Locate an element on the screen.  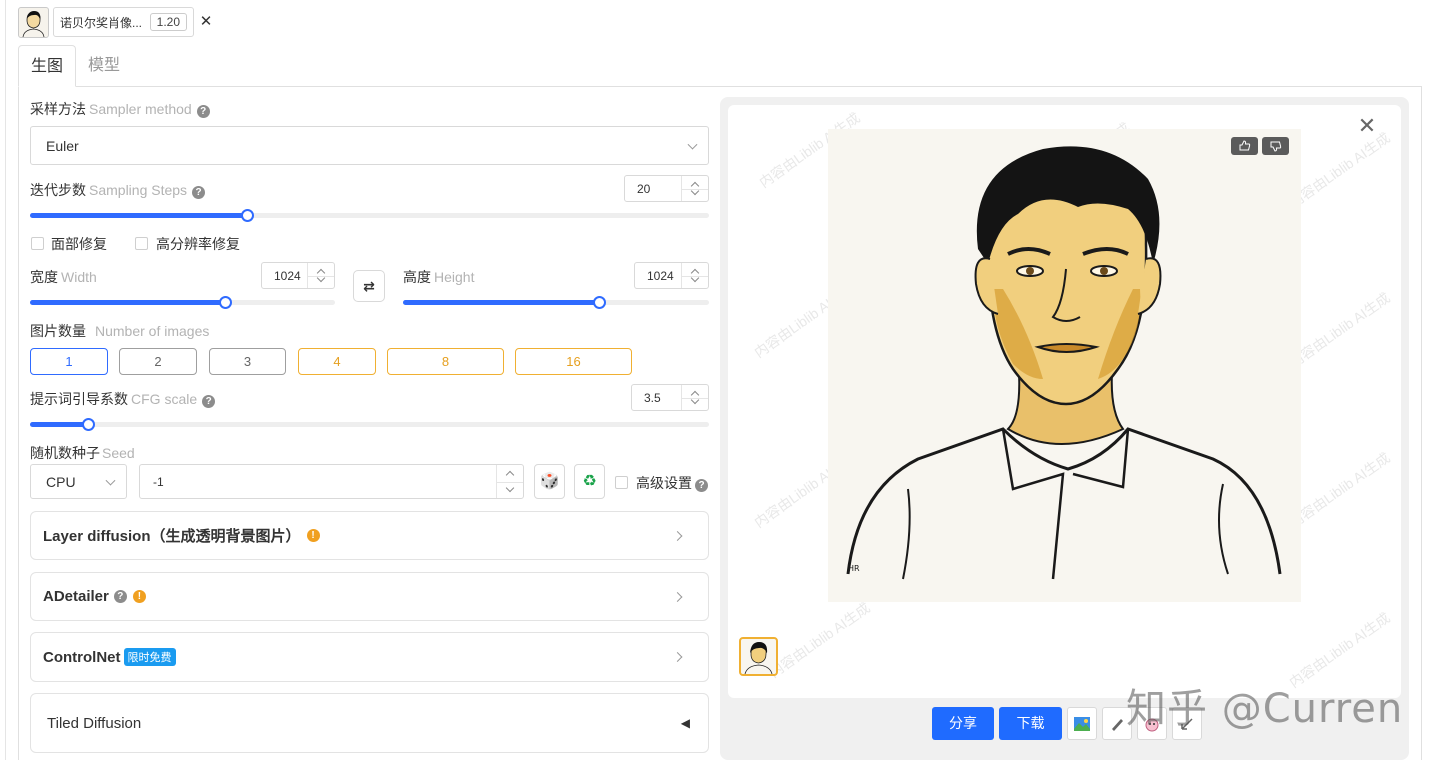
seed-device-value: CPU is located at coordinates (61, 481).